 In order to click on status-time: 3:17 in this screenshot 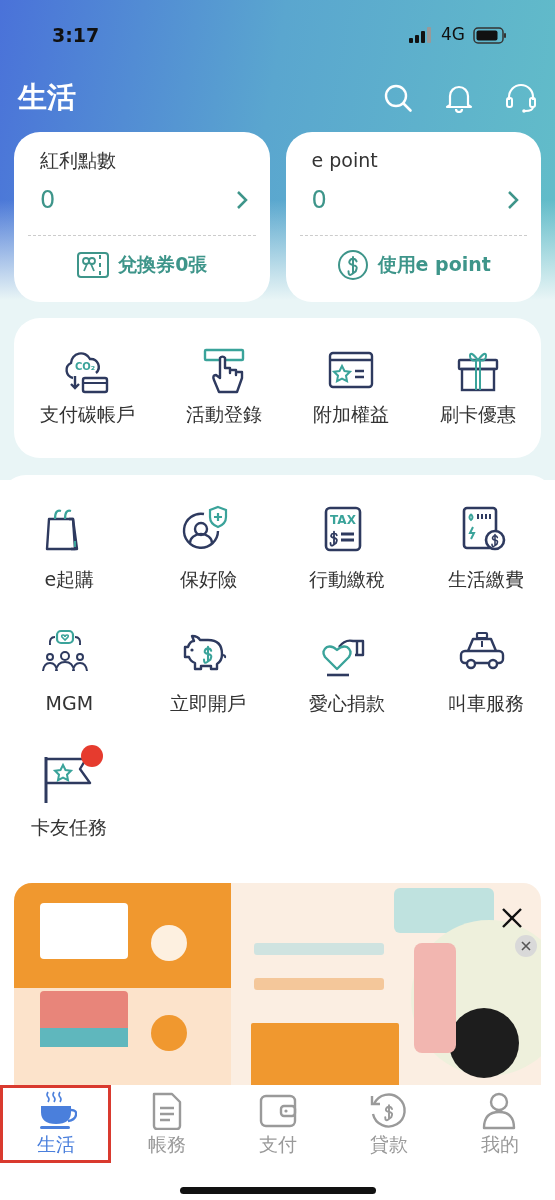, I will do `click(76, 35)`.